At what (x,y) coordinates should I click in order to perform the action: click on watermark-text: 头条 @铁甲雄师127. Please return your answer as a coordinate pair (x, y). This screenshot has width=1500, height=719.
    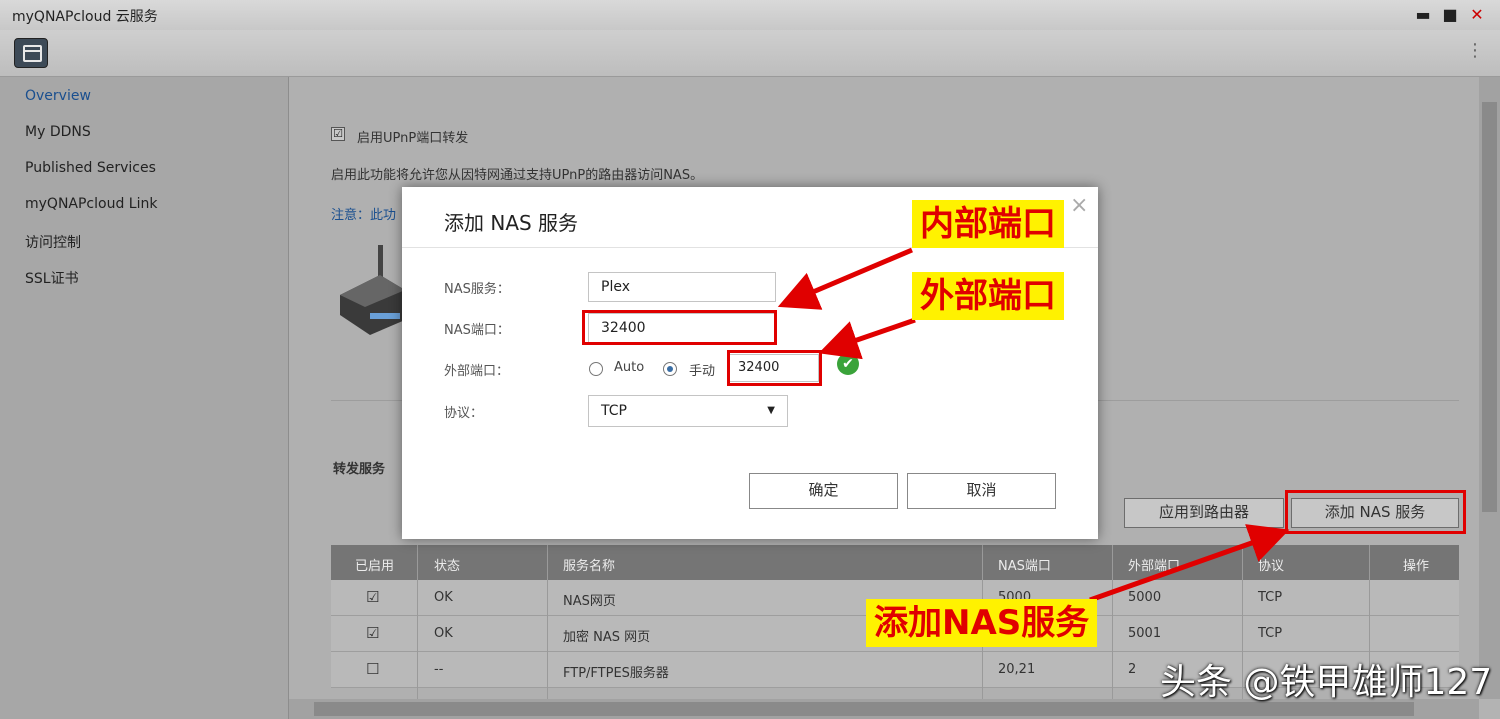
    Looking at the image, I should click on (1326, 682).